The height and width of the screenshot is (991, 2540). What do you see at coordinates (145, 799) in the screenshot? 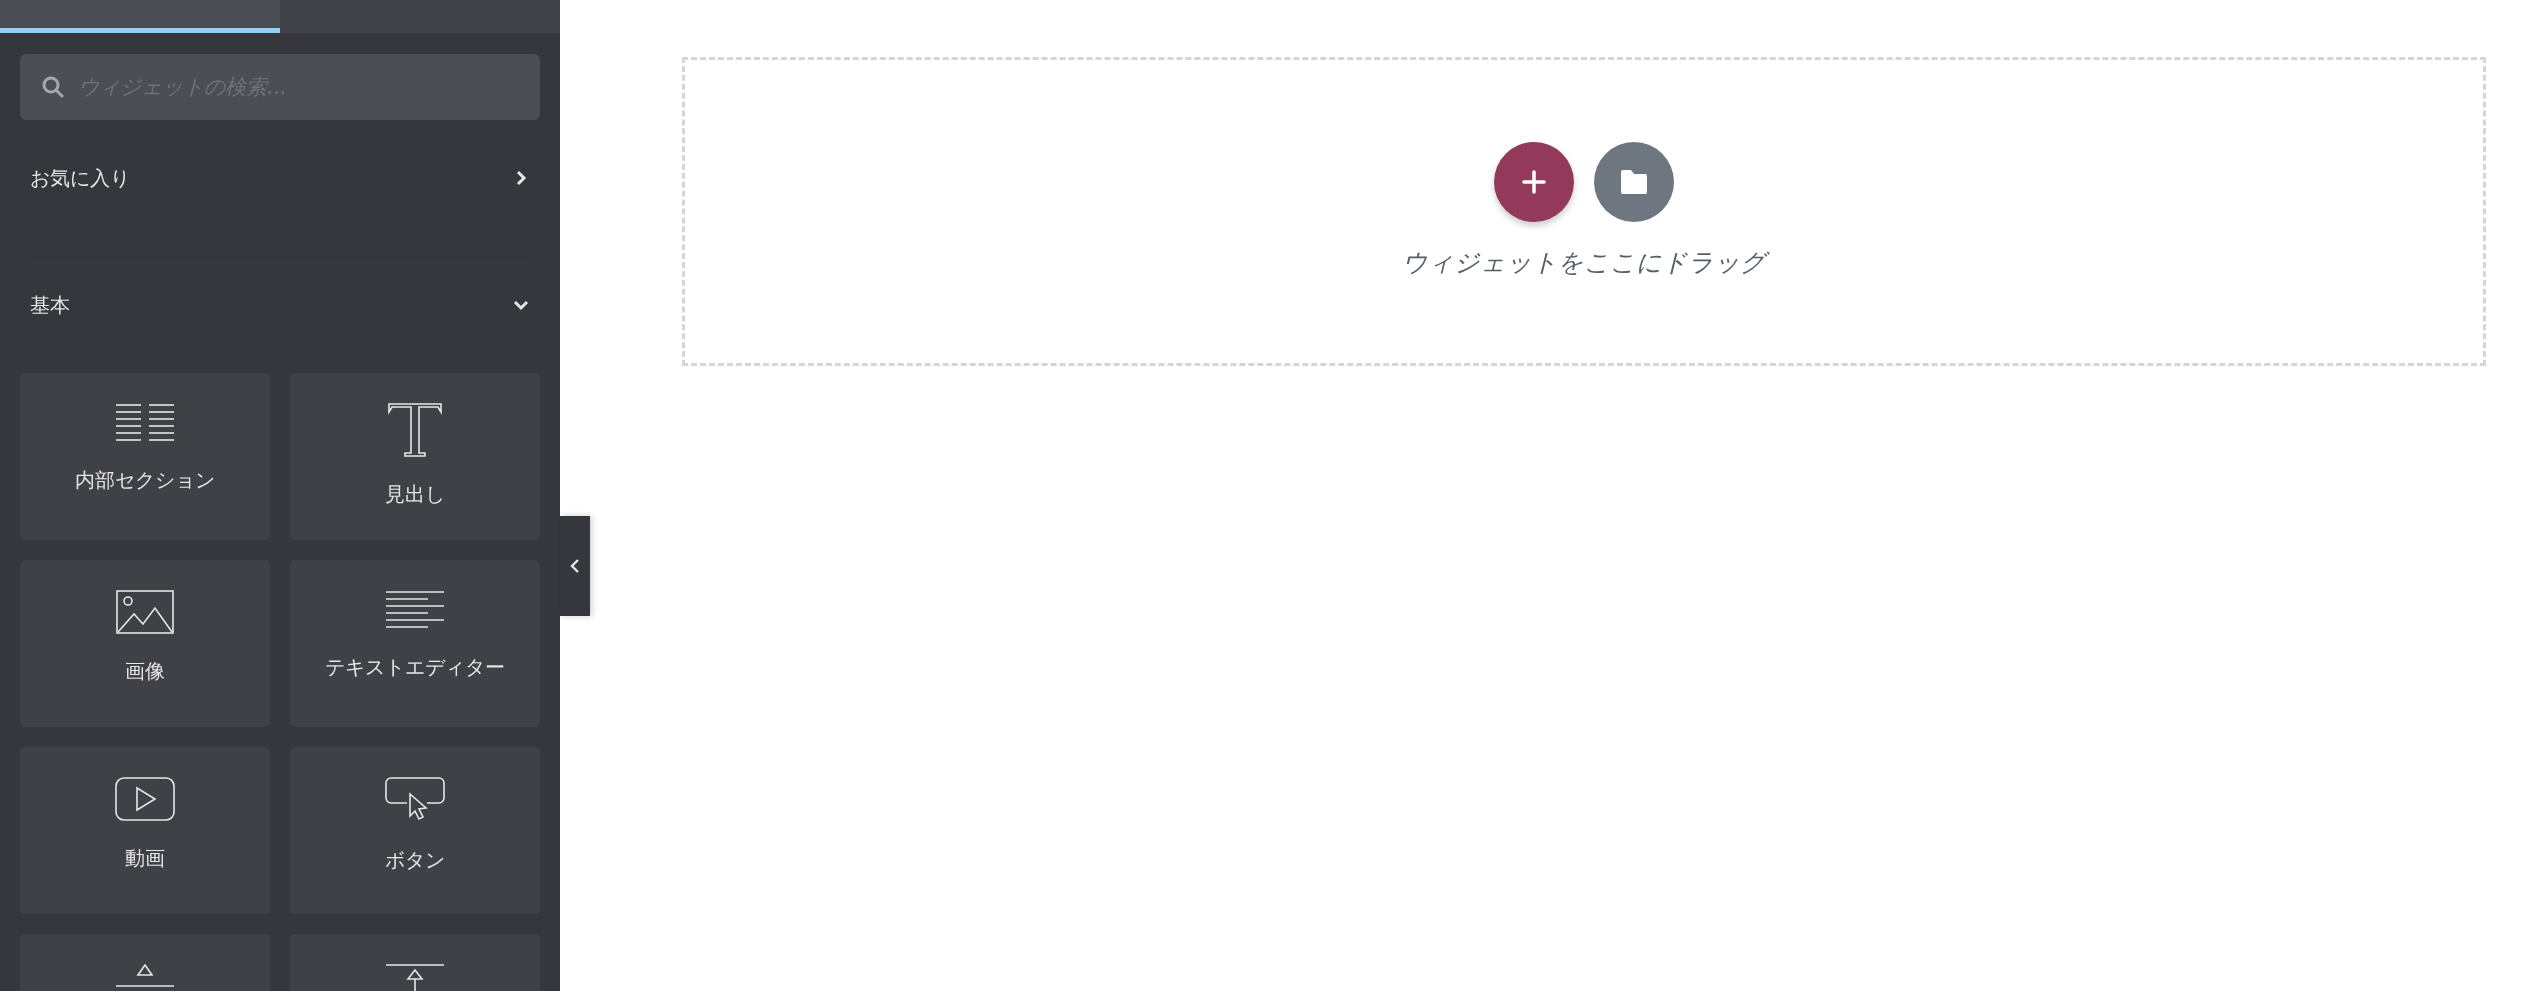
I see `play-icon` at bounding box center [145, 799].